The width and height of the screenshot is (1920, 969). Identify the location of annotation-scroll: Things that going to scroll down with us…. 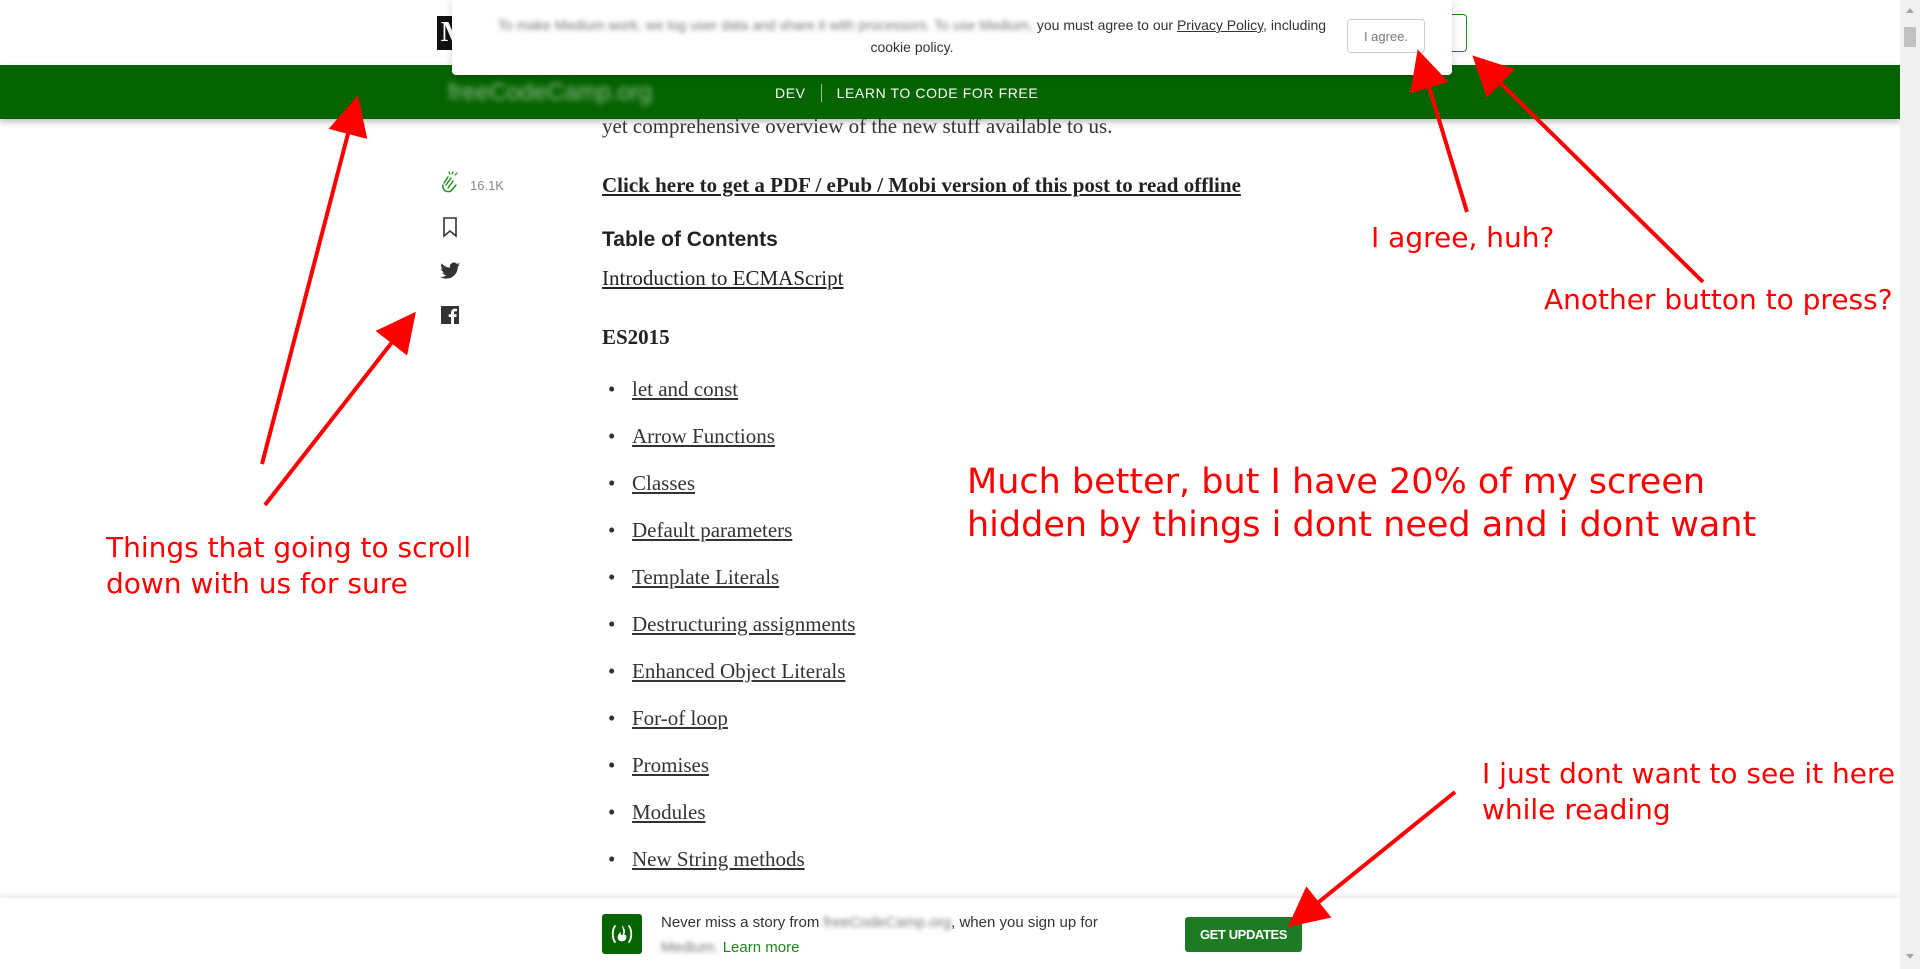
(289, 565).